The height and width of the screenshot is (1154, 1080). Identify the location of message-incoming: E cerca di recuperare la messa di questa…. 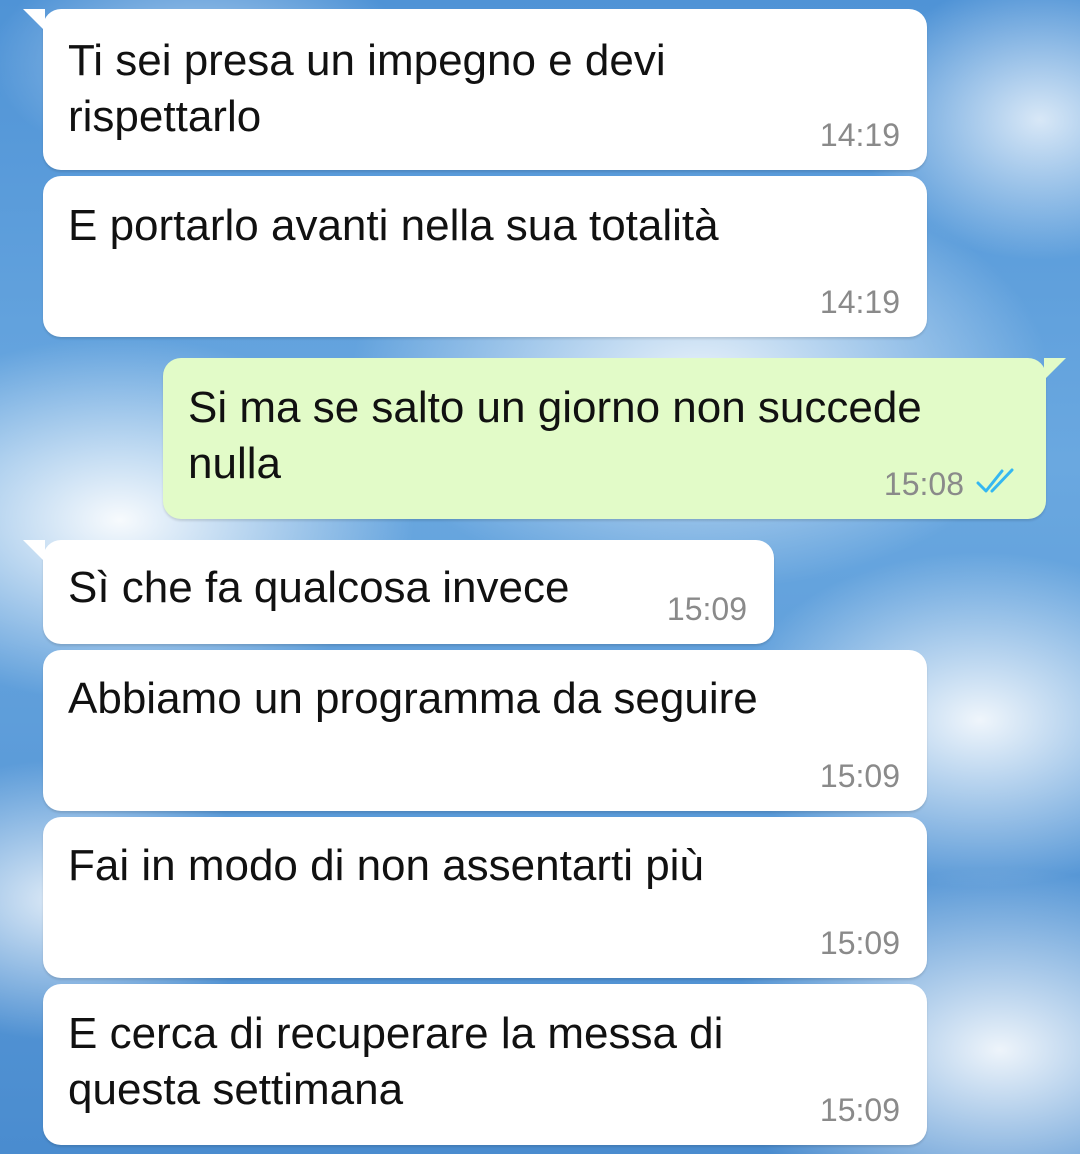
(485, 1064).